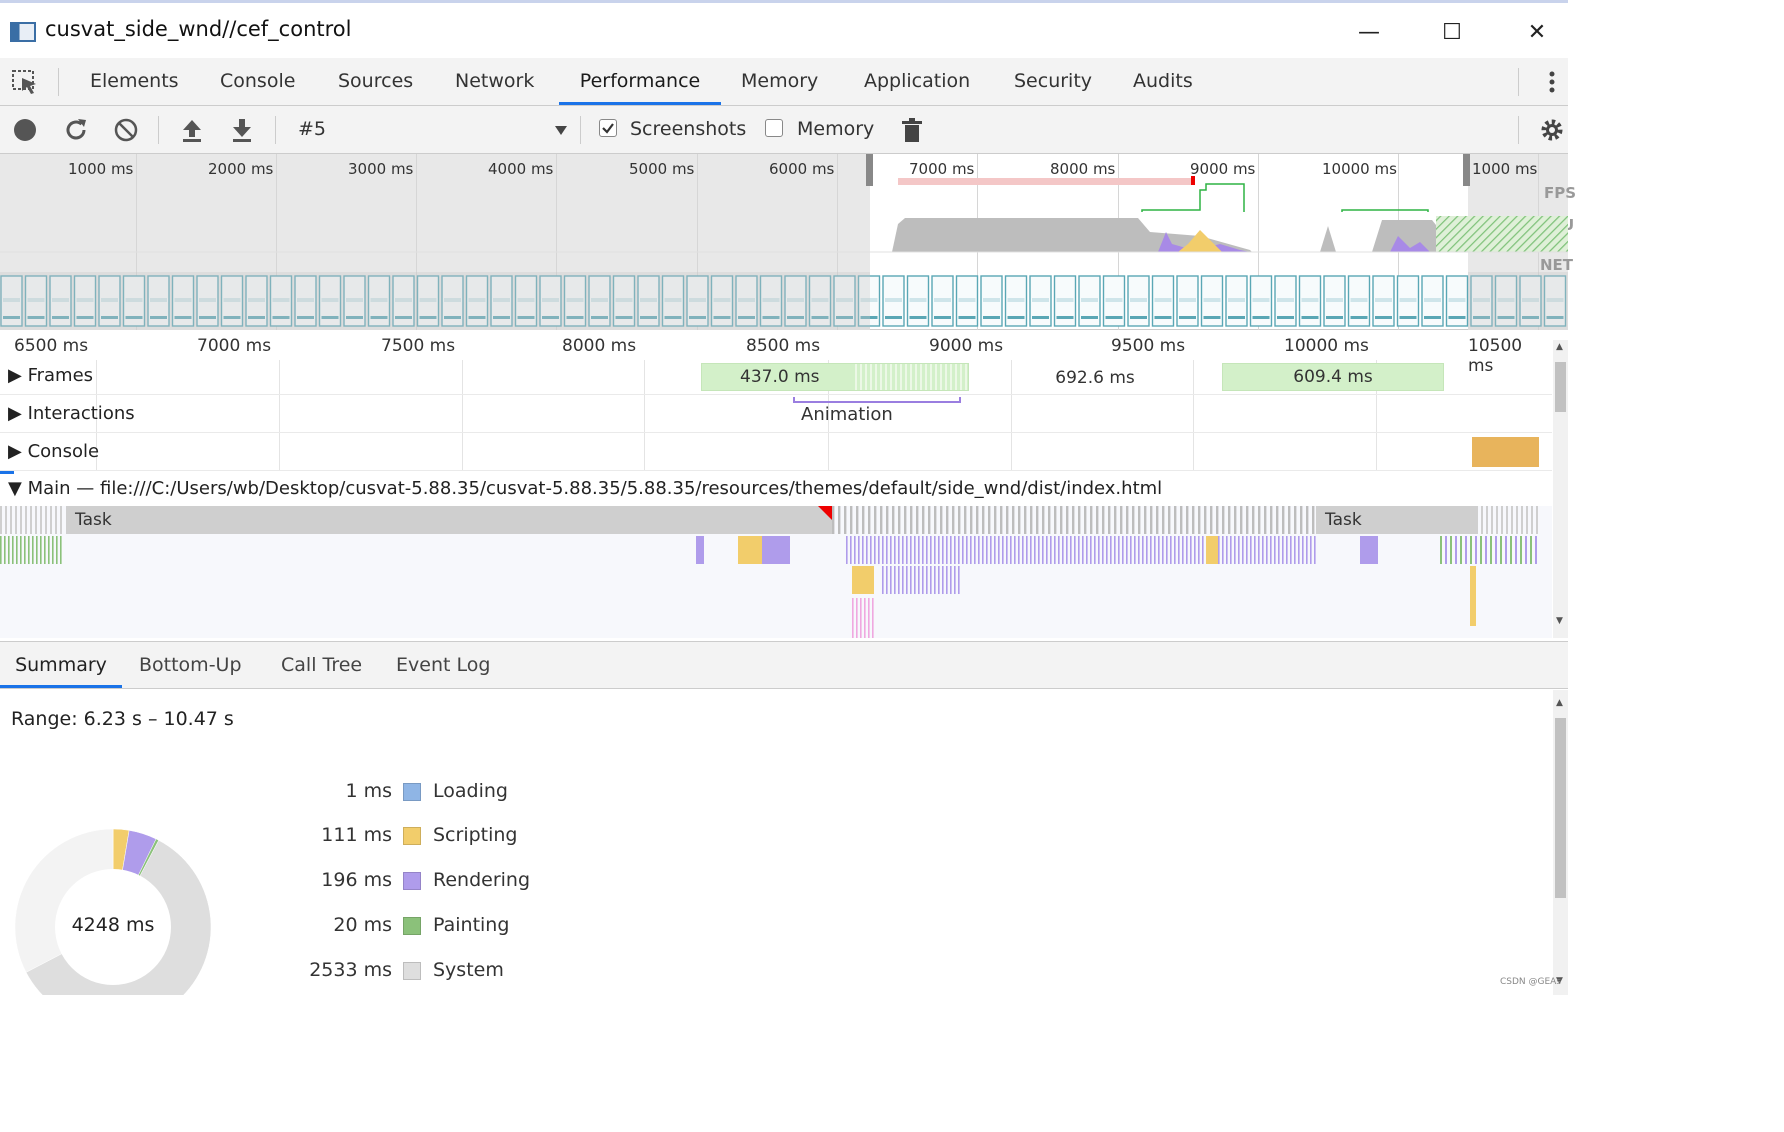  I want to click on interactions-track: ▶ Interactions Animation, so click(776, 414).